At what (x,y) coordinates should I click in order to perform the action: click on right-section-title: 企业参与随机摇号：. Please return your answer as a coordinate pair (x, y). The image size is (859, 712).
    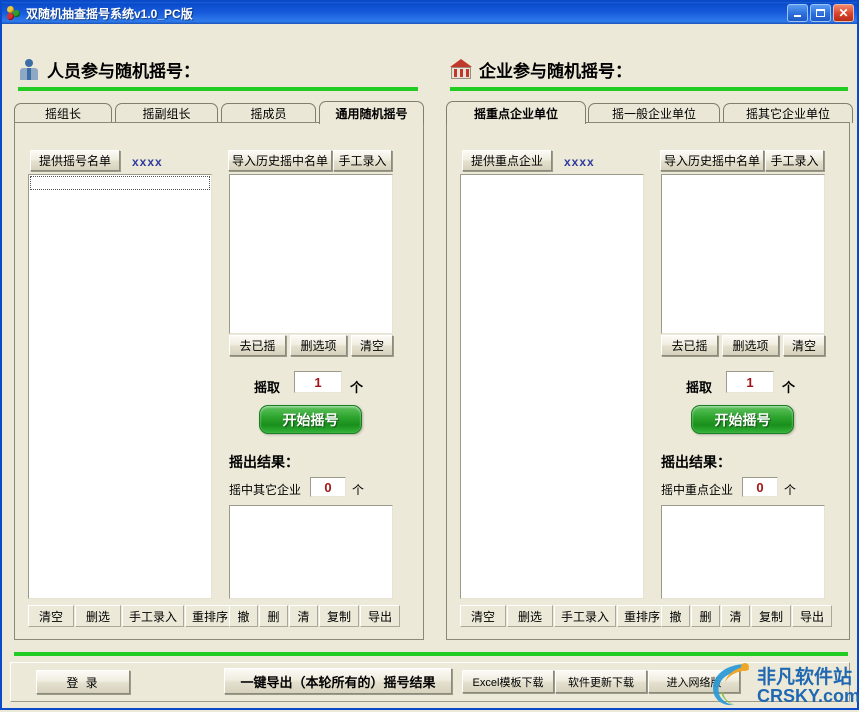
    Looking at the image, I should click on (555, 71).